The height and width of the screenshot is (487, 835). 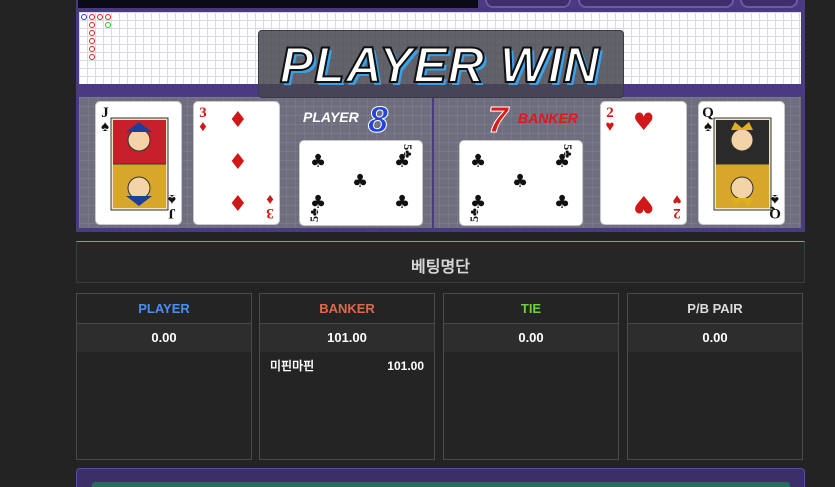 What do you see at coordinates (347, 338) in the screenshot?
I see `bet-column-total: 101.00` at bounding box center [347, 338].